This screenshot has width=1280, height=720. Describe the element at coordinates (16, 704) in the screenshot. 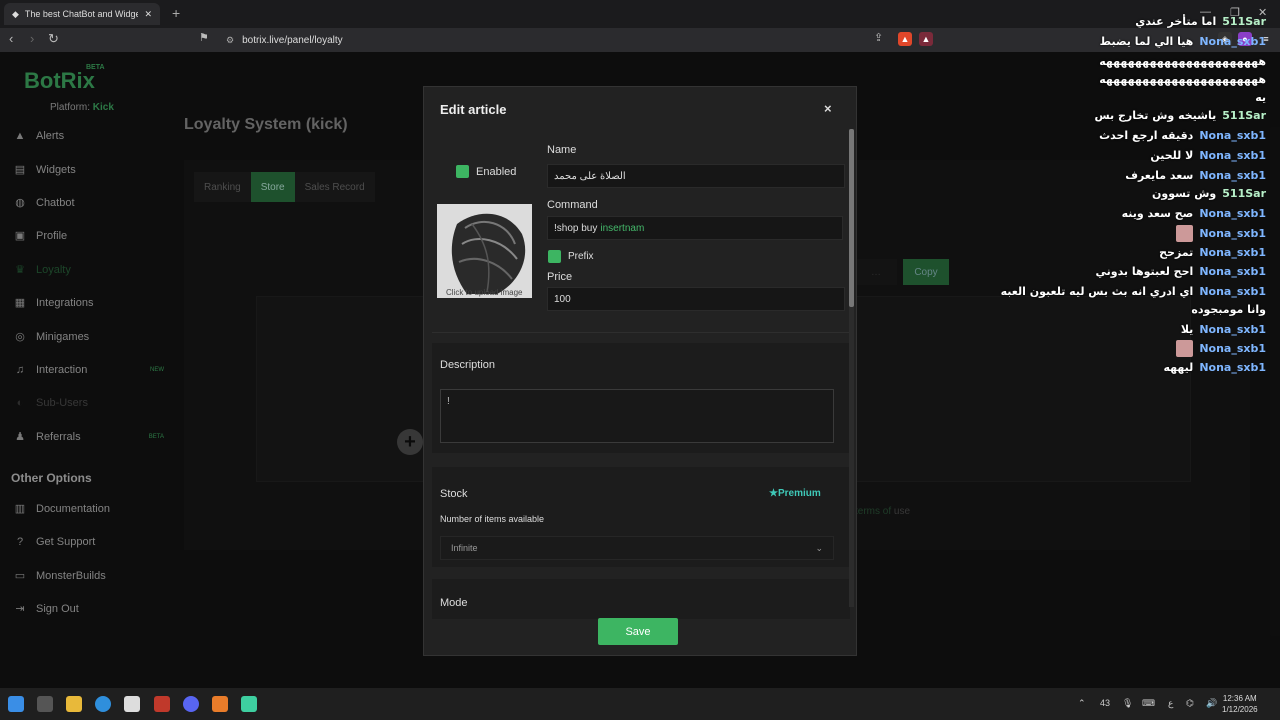

I see `windows-start-icon` at that location.